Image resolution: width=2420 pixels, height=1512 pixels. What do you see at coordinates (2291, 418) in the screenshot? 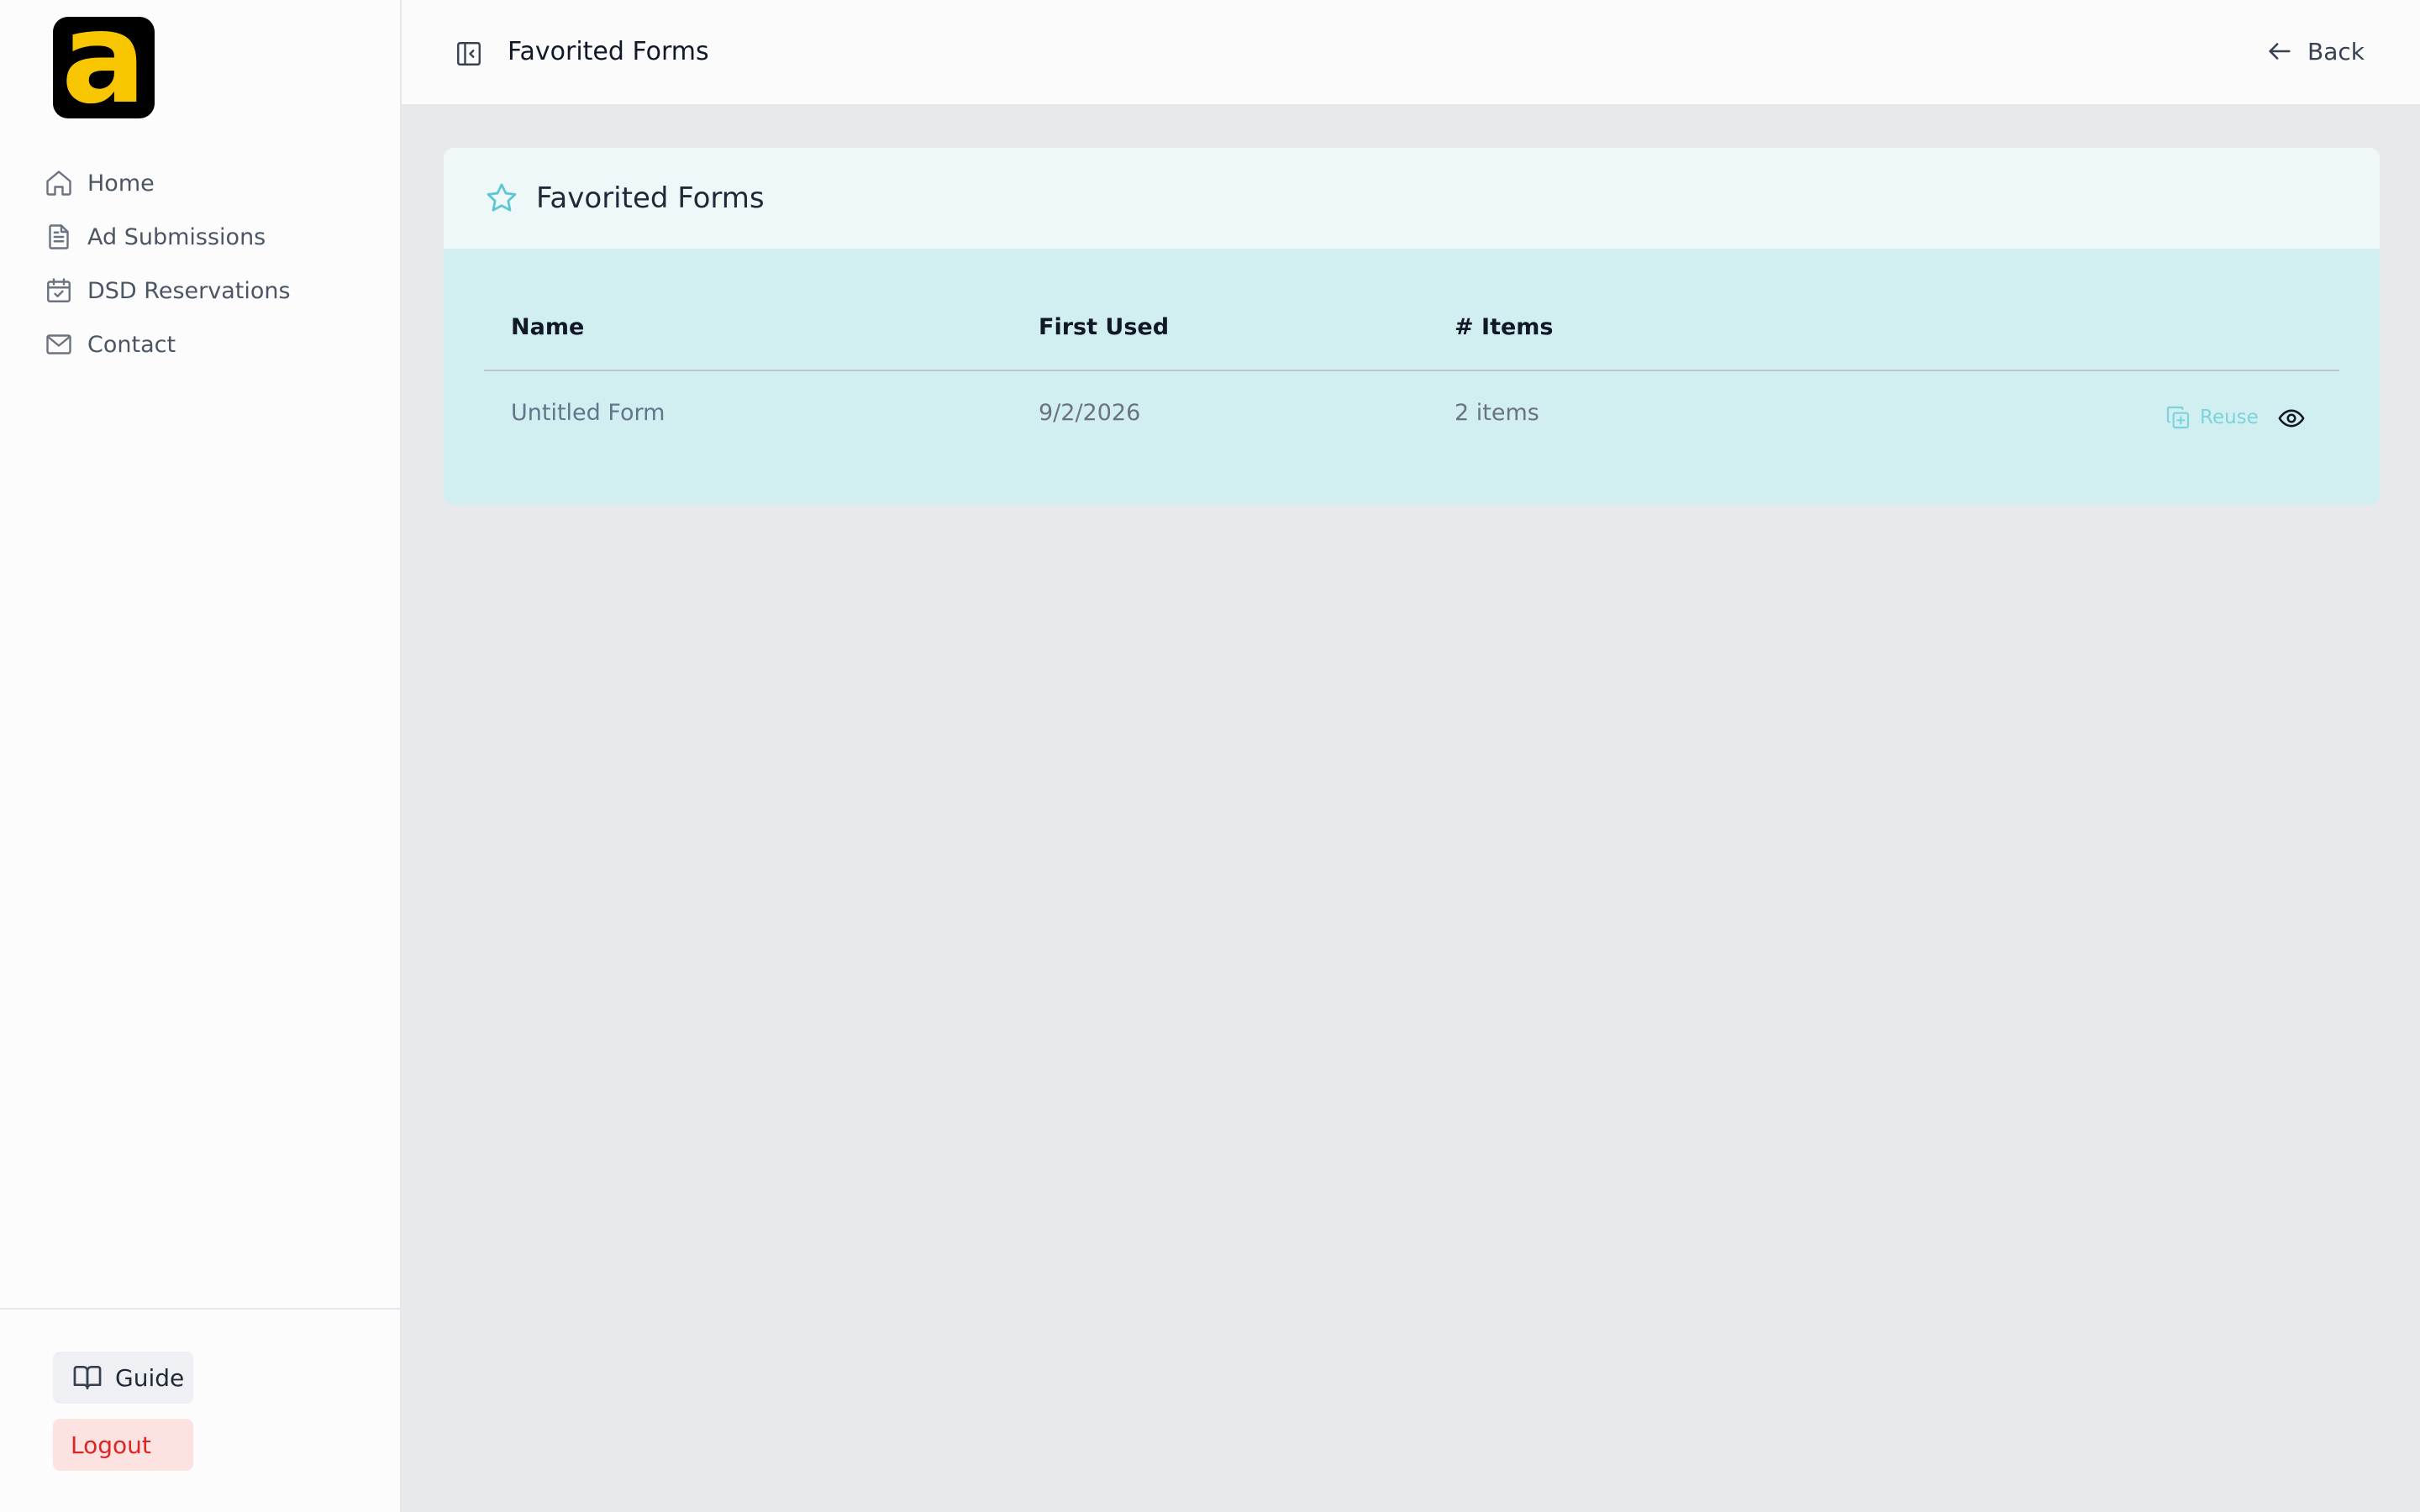
I see `eye-icon` at bounding box center [2291, 418].